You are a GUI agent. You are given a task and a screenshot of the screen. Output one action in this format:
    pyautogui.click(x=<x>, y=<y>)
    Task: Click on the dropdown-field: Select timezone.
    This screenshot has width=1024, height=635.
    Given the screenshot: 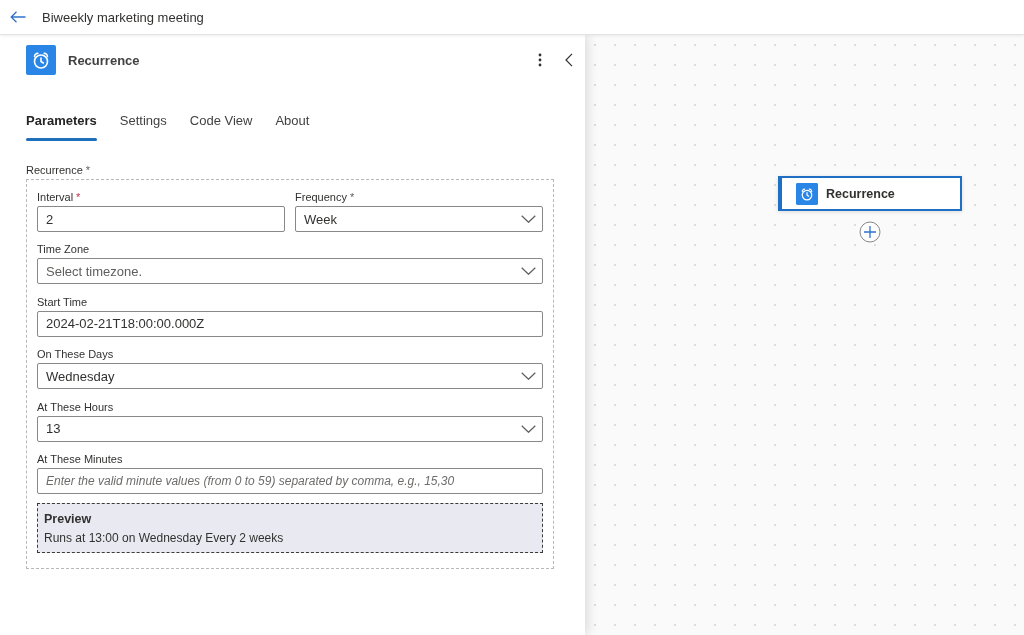 What is the action you would take?
    pyautogui.click(x=290, y=271)
    